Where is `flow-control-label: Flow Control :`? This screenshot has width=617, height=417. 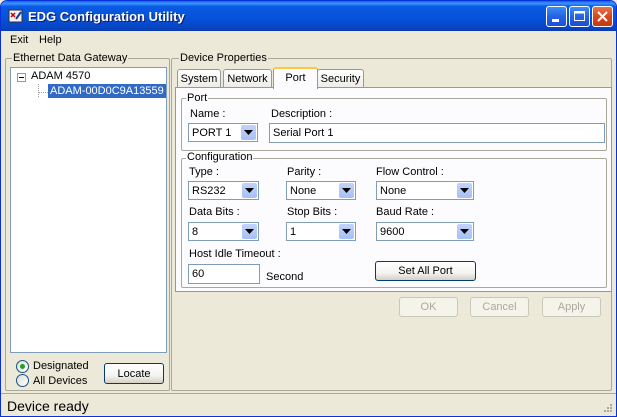 flow-control-label: Flow Control : is located at coordinates (410, 172).